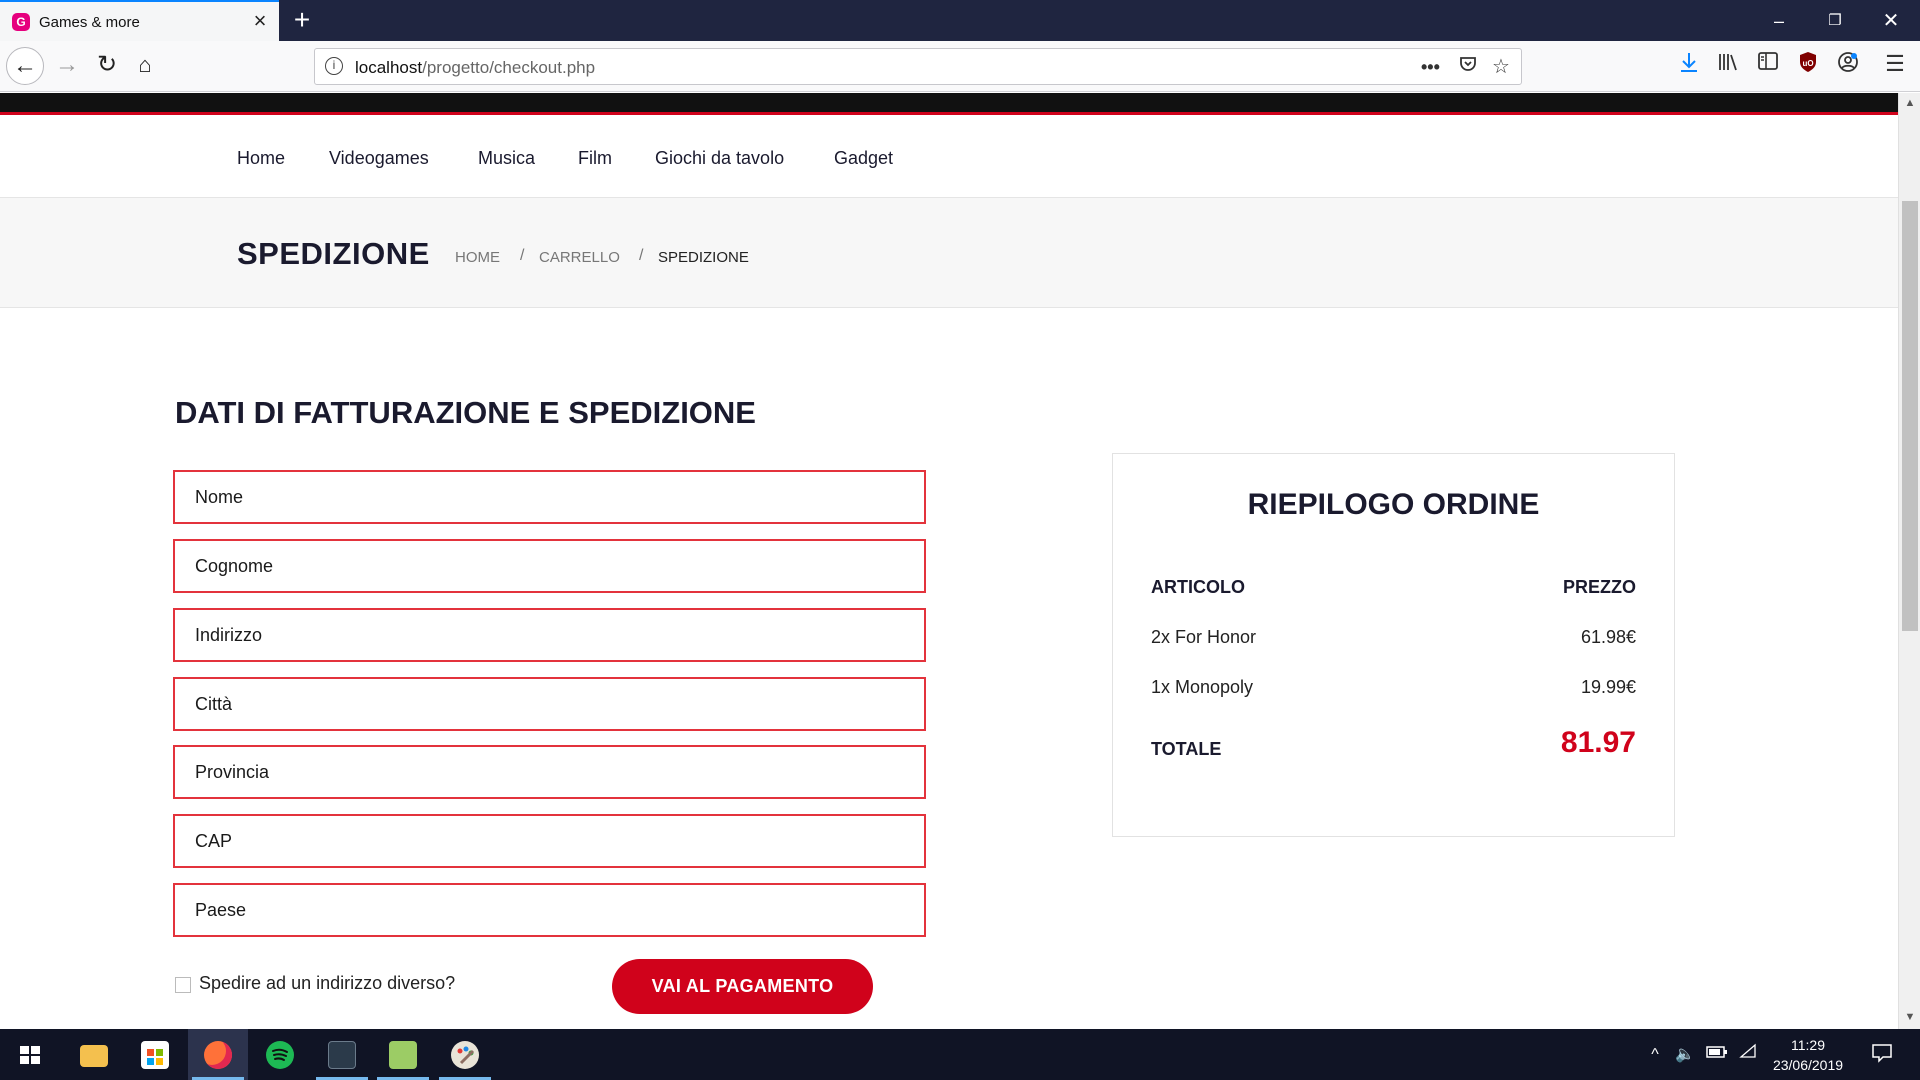  I want to click on reload-icon: ↻, so click(107, 66).